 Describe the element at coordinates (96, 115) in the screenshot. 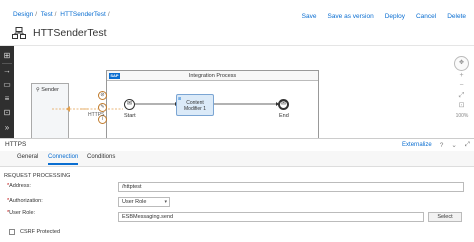

I see `adapter-label: HTTPS` at that location.